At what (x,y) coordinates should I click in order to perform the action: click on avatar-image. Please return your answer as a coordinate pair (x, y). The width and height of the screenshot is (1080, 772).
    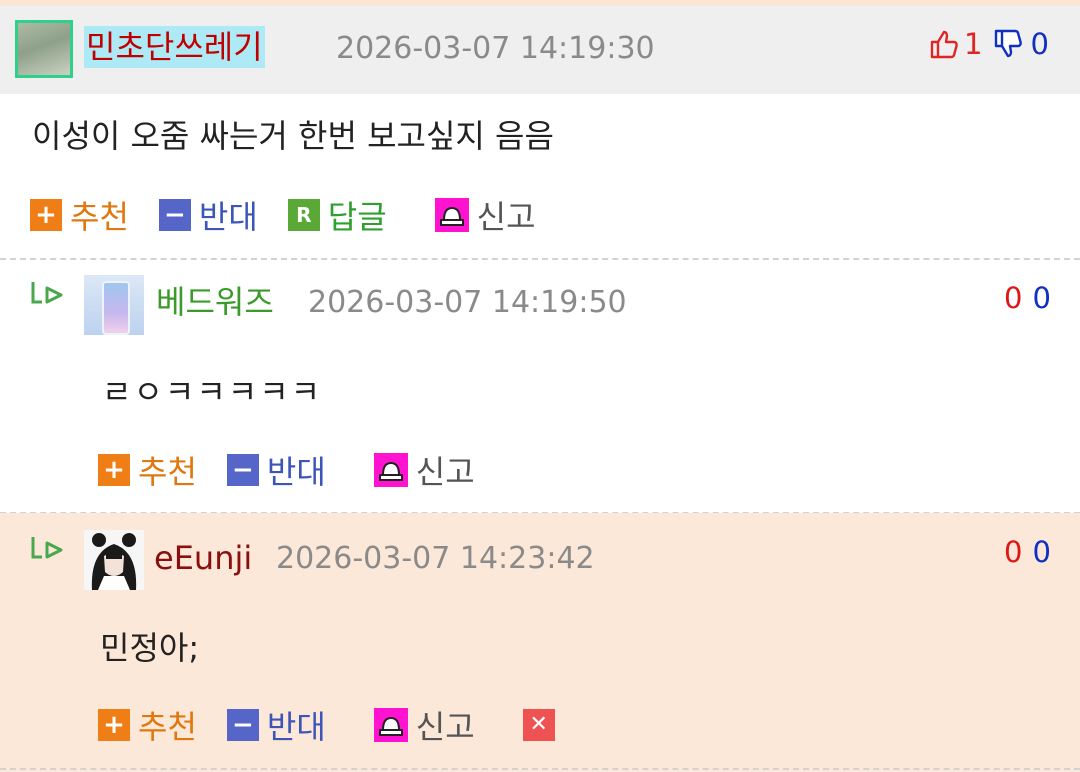
    Looking at the image, I should click on (116, 308).